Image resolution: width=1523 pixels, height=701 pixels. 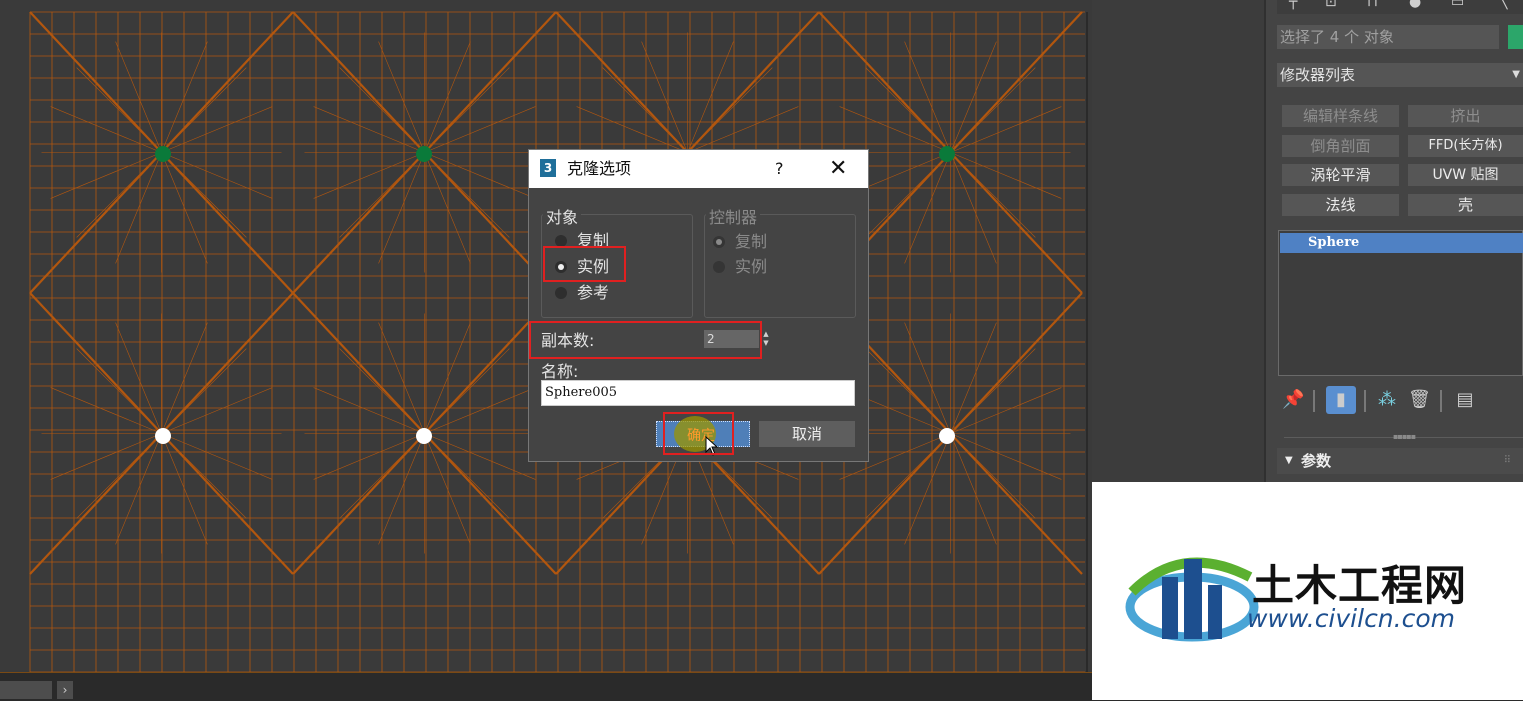 What do you see at coordinates (1178, 241) in the screenshot?
I see `viewport-side-area` at bounding box center [1178, 241].